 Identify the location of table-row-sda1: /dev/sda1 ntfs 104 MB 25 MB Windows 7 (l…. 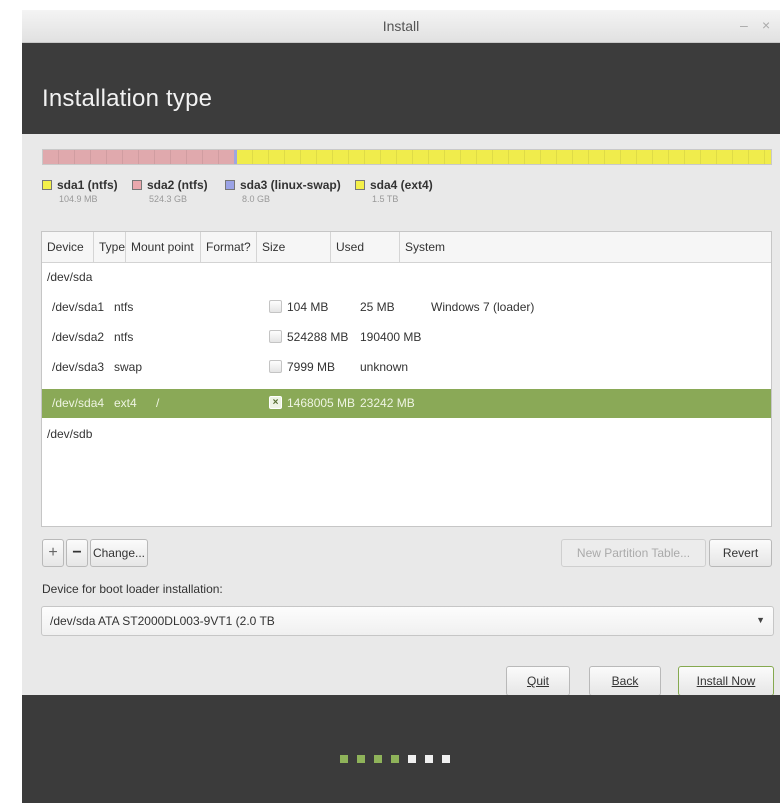
(406, 307).